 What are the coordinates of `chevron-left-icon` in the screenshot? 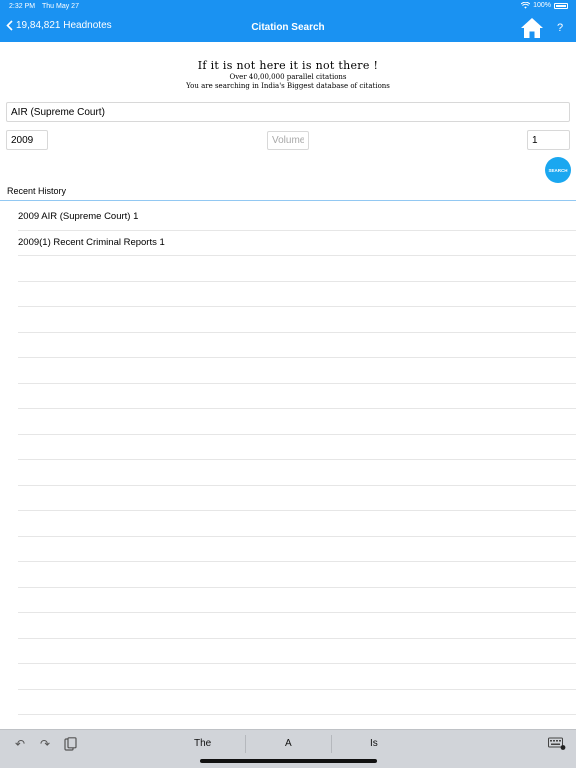 It's located at (9, 25).